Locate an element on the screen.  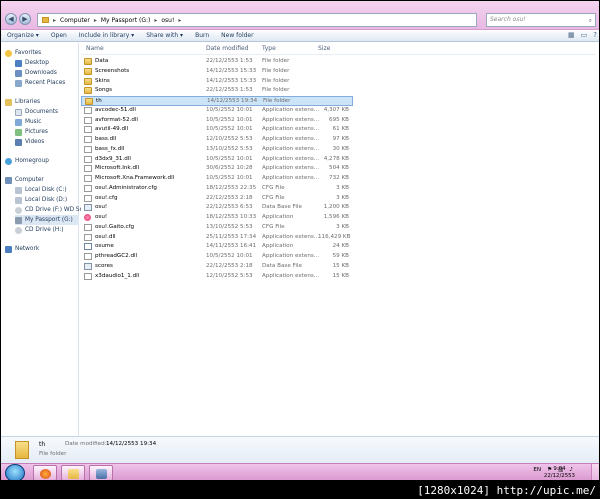
file-row: osume 14/11/2553 16:41 Application 24 KB is located at coordinates (217, 247).